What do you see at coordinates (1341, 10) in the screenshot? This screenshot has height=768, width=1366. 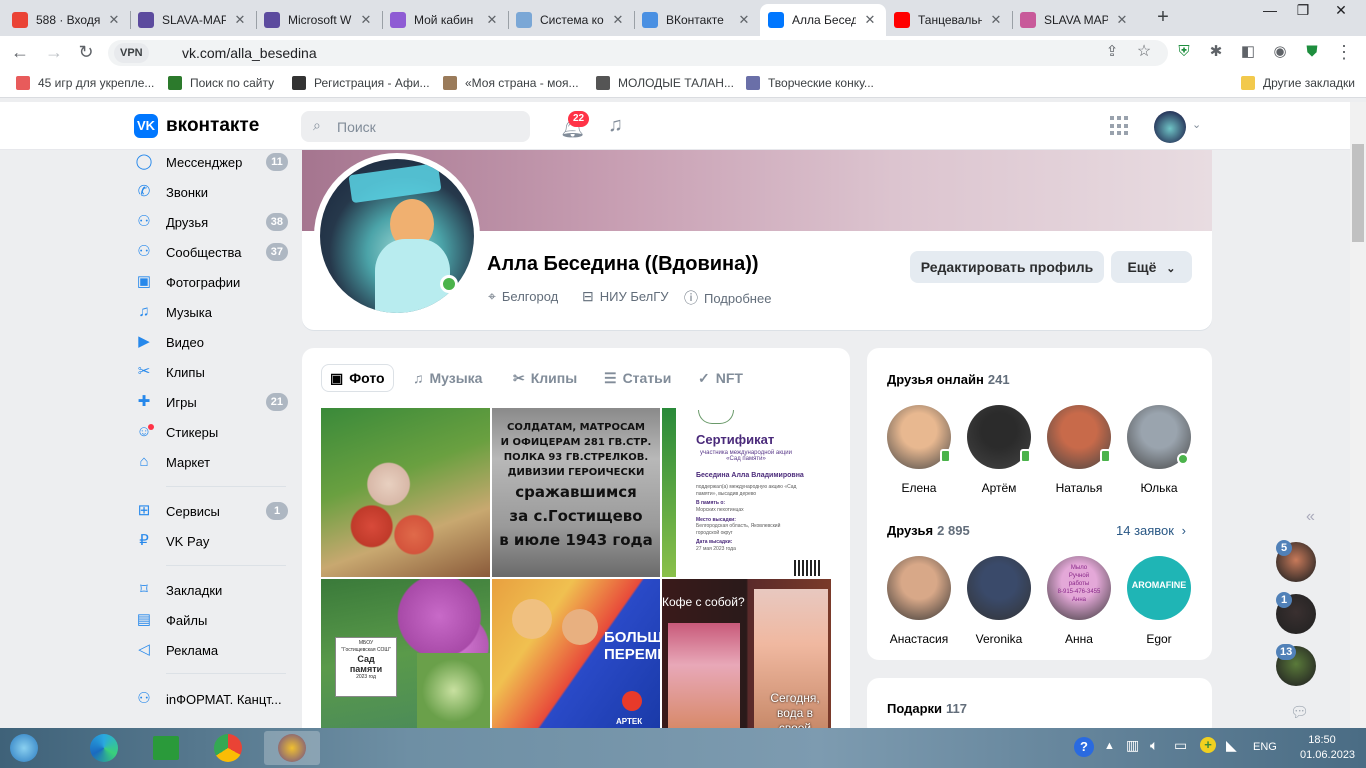 I see `close-window-button: ✕` at bounding box center [1341, 10].